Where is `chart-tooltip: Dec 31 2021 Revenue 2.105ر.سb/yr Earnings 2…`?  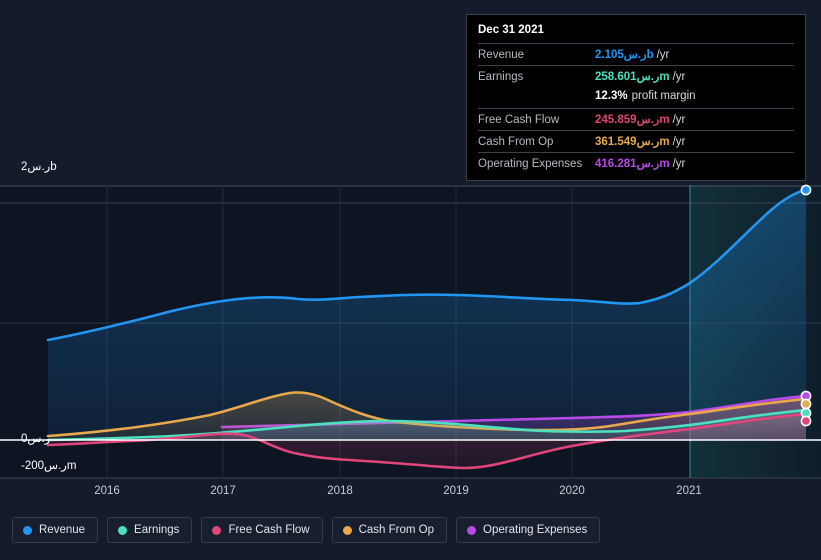
chart-tooltip: Dec 31 2021 Revenue 2.105ر.سb/yr Earnings 2… is located at coordinates (636, 97).